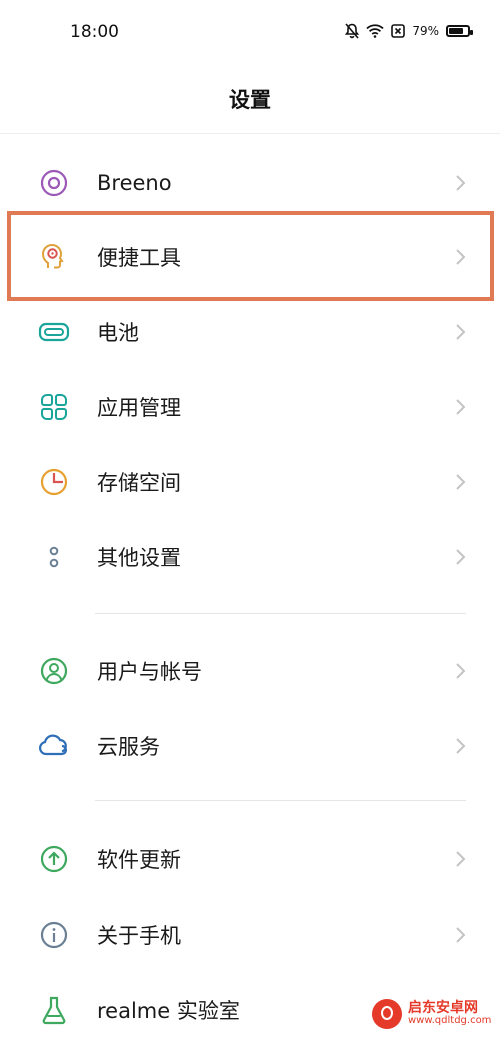  What do you see at coordinates (128, 747) in the screenshot?
I see `settings-item-label: 云服务` at bounding box center [128, 747].